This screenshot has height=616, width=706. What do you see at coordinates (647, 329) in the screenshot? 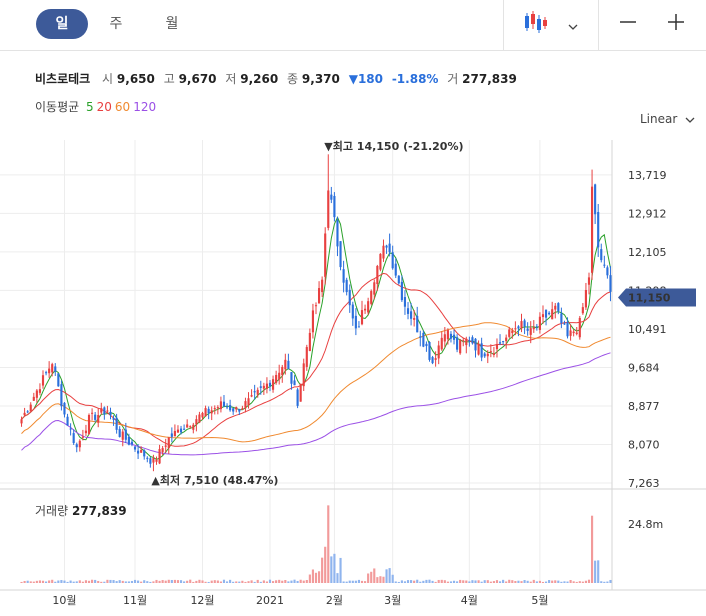
I see `y-tick-label: 10,491` at bounding box center [647, 329].